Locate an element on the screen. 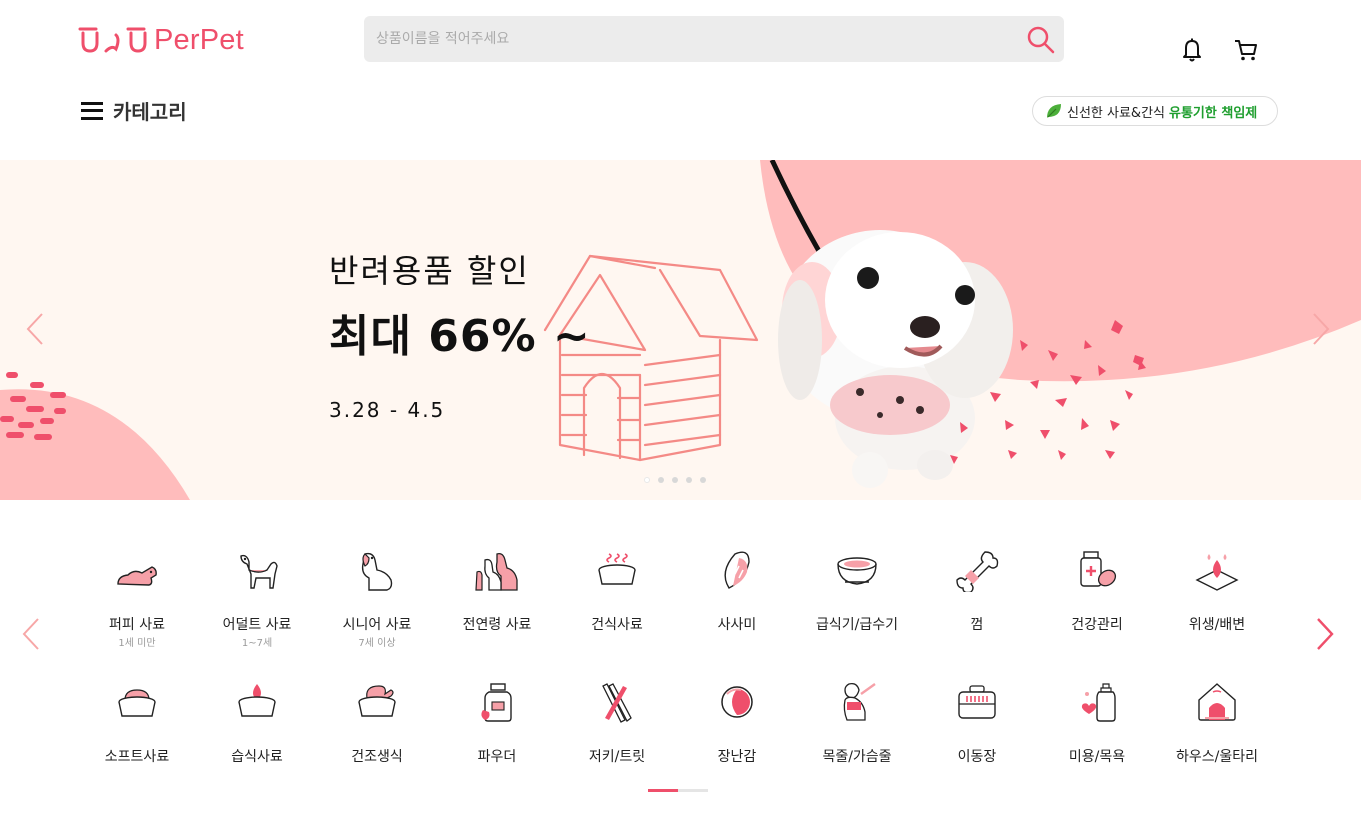 The height and width of the screenshot is (820, 1361). adult-dog-icon is located at coordinates (259, 571).